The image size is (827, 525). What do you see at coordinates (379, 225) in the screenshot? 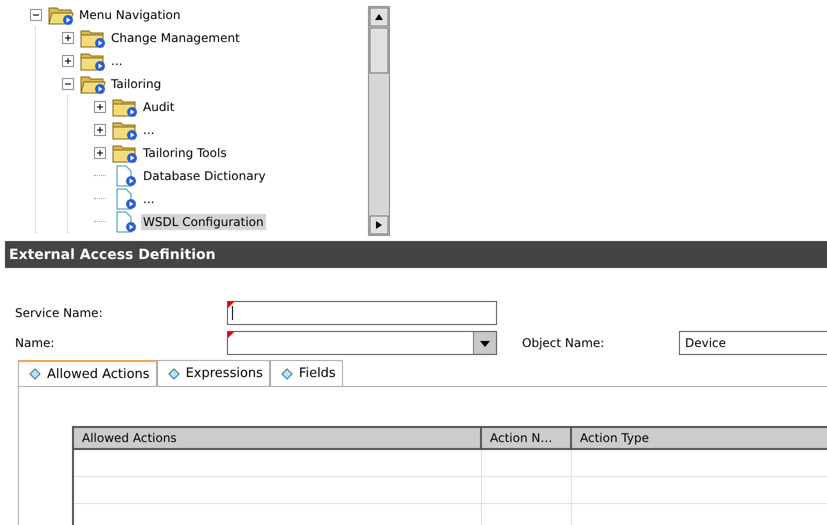
I see `scroll-right-button` at bounding box center [379, 225].